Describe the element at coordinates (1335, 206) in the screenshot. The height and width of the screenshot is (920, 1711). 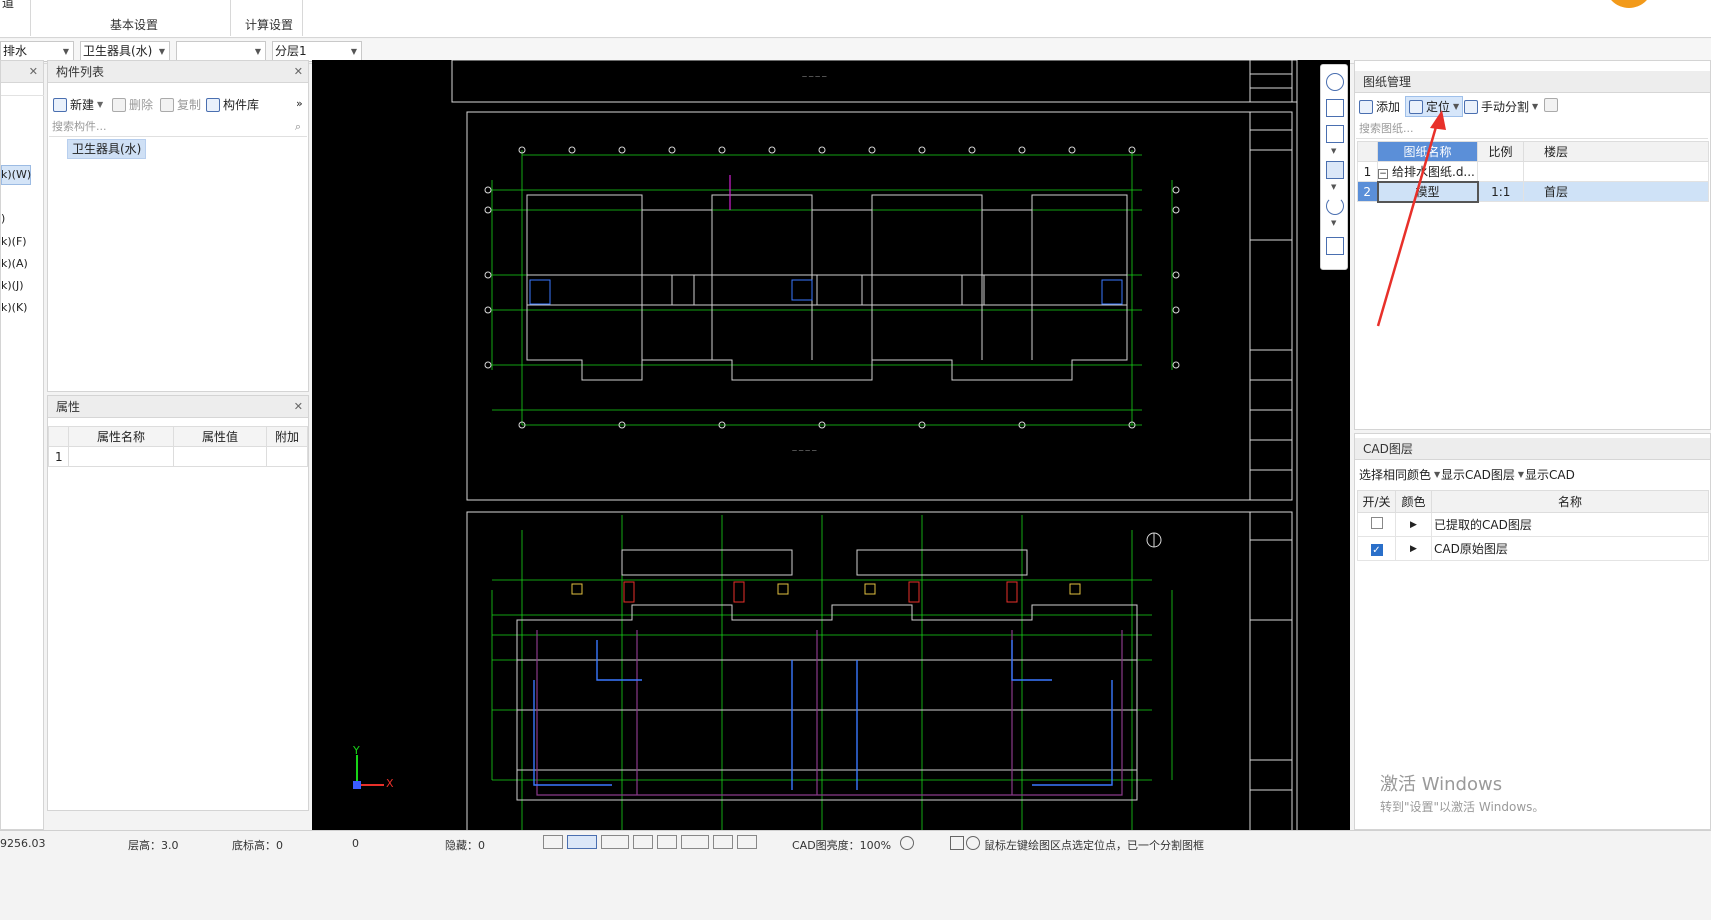
I see `rotate-icon` at that location.